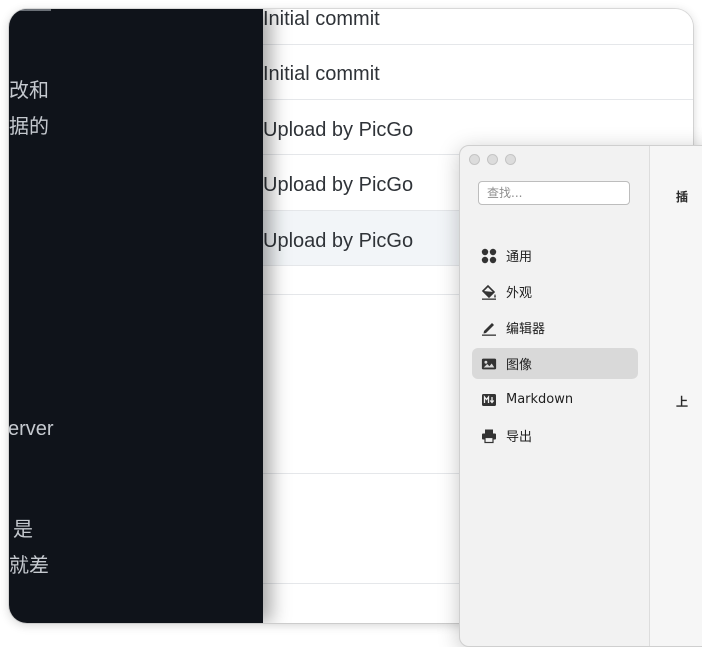 The width and height of the screenshot is (702, 647). I want to click on content-heading-fragment: 插, so click(682, 197).